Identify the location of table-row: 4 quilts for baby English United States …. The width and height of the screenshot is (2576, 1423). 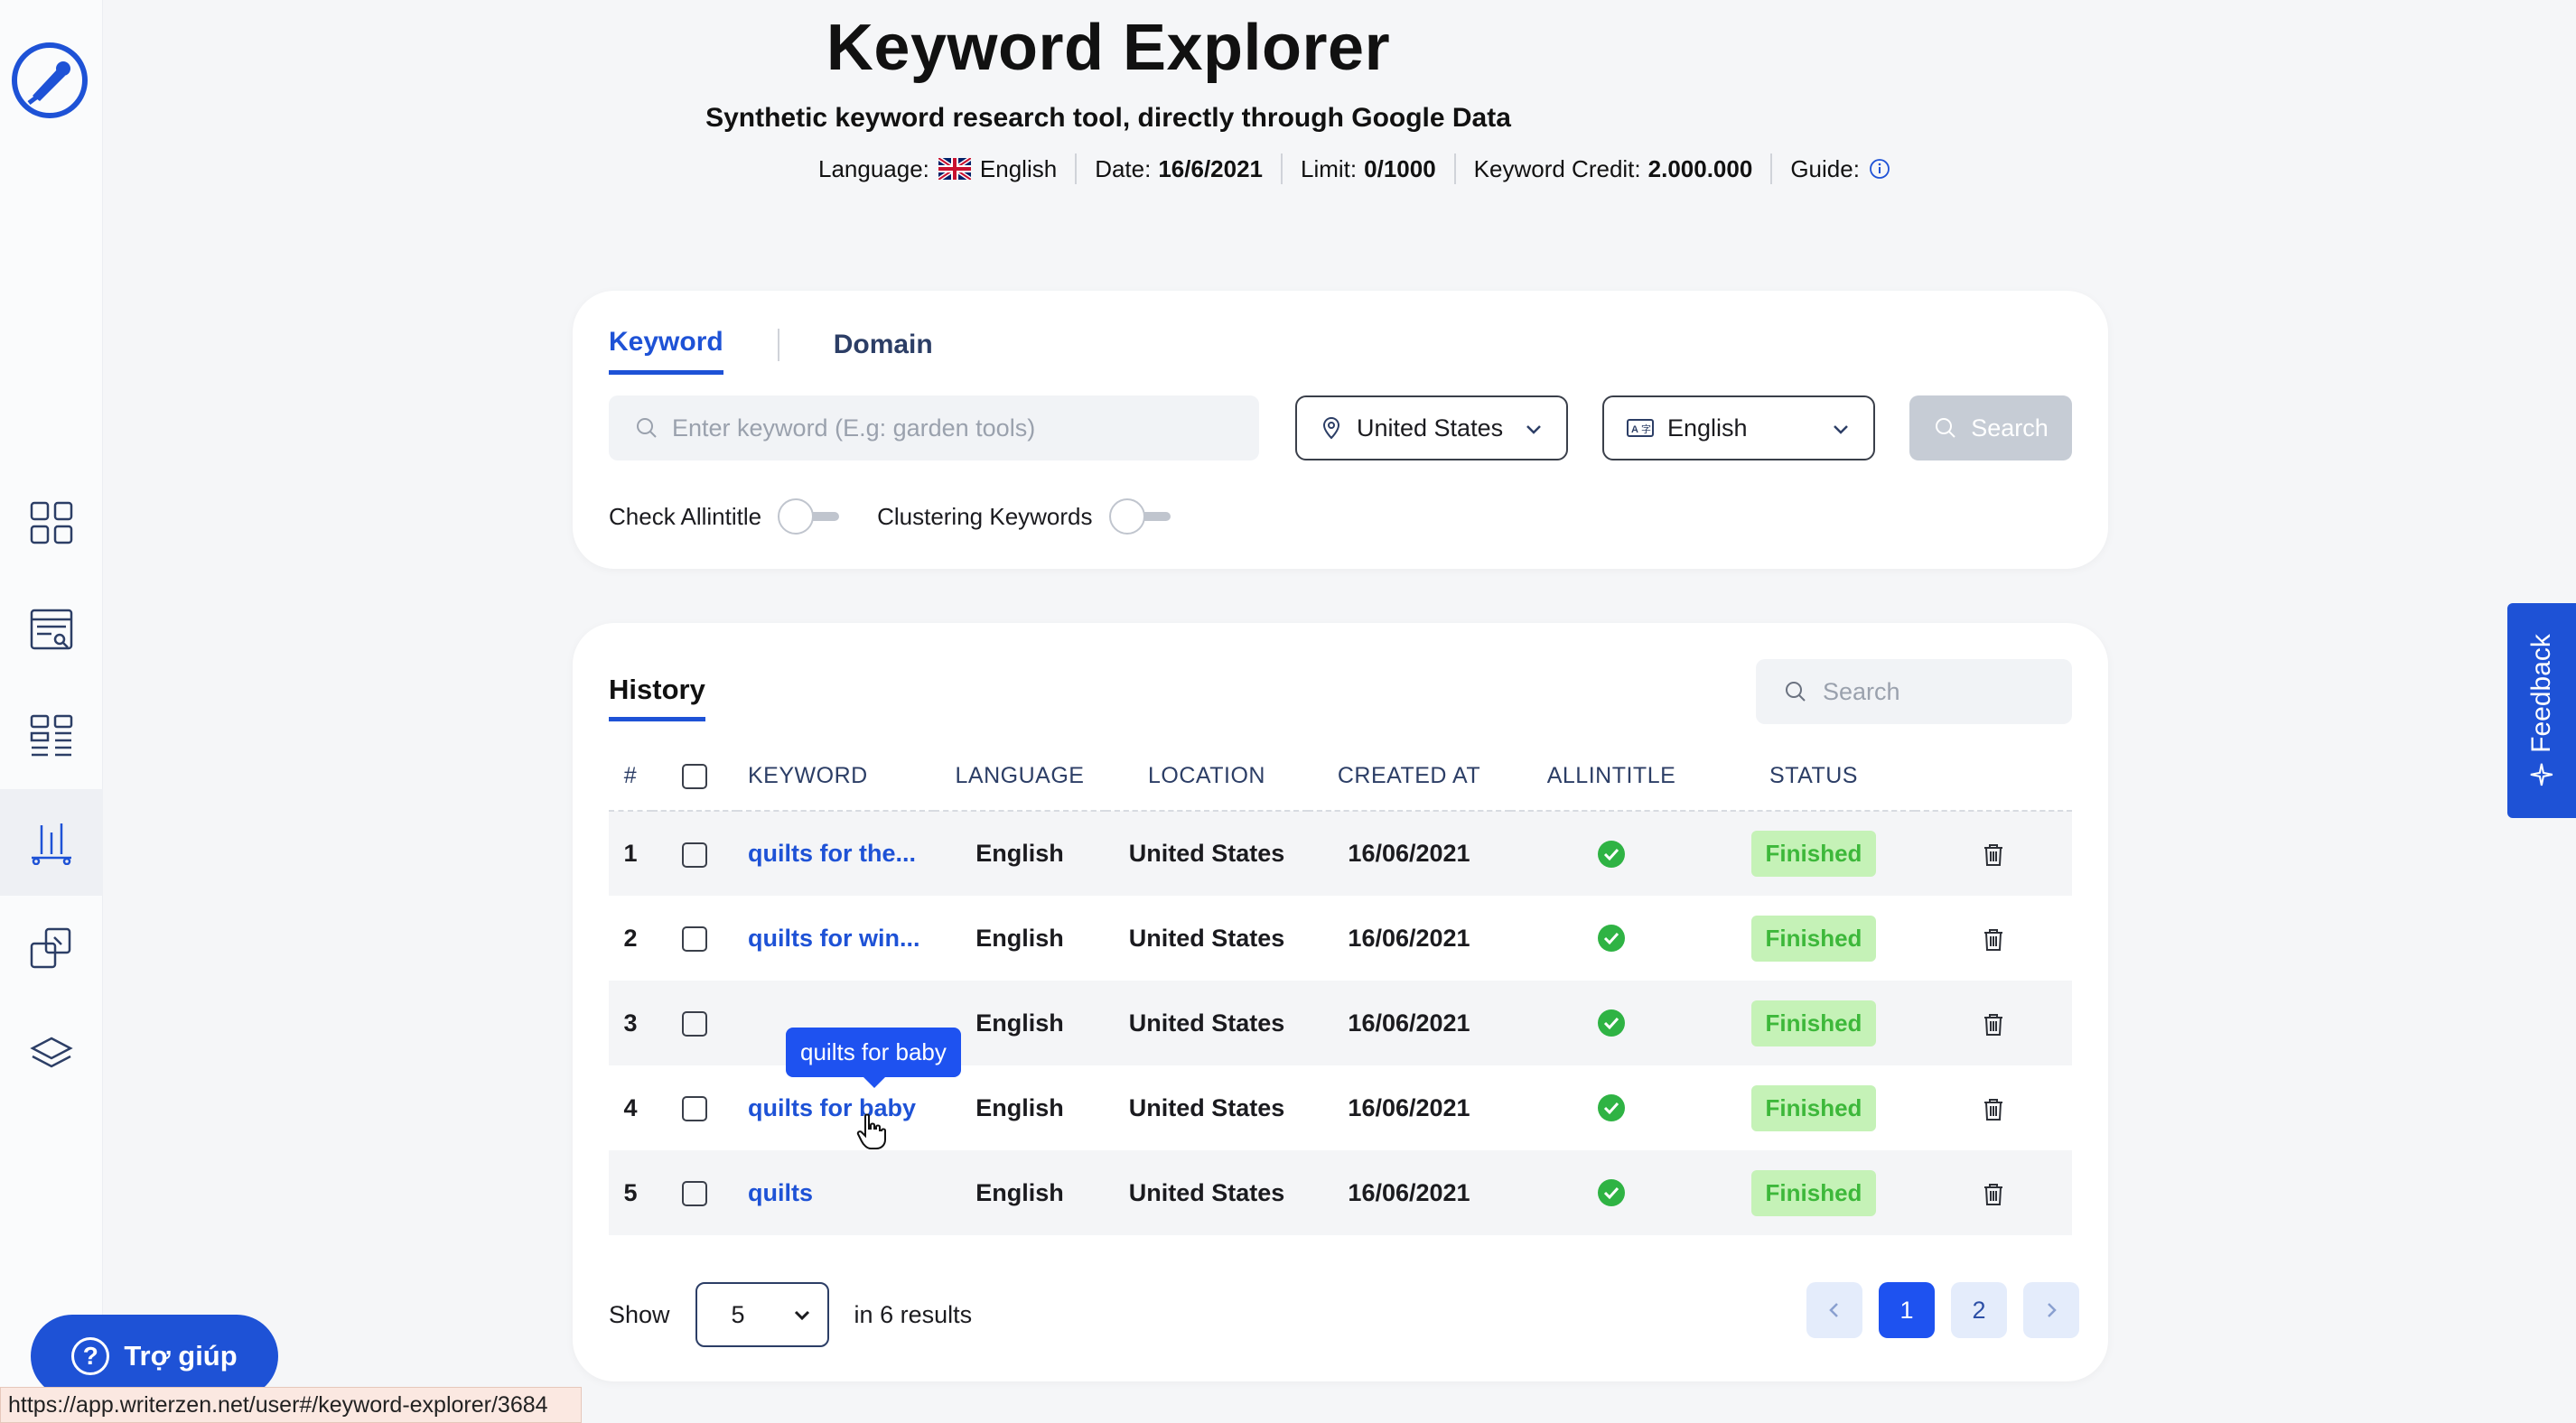
(1340, 1107).